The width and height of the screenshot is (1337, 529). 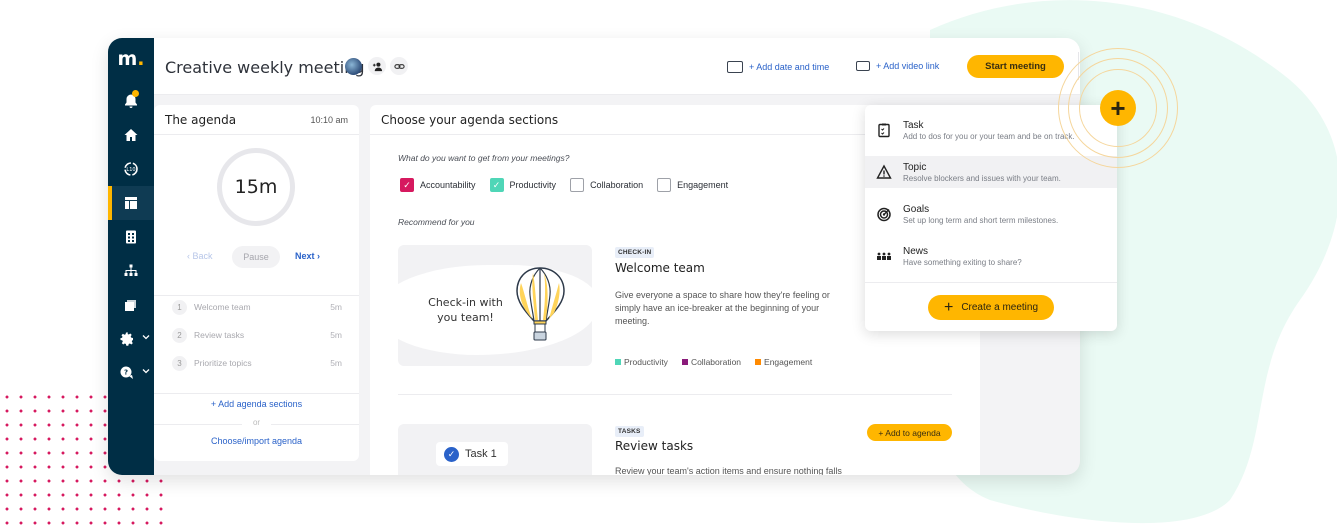 I want to click on sidebar-item-org-chart, so click(x=131, y=271).